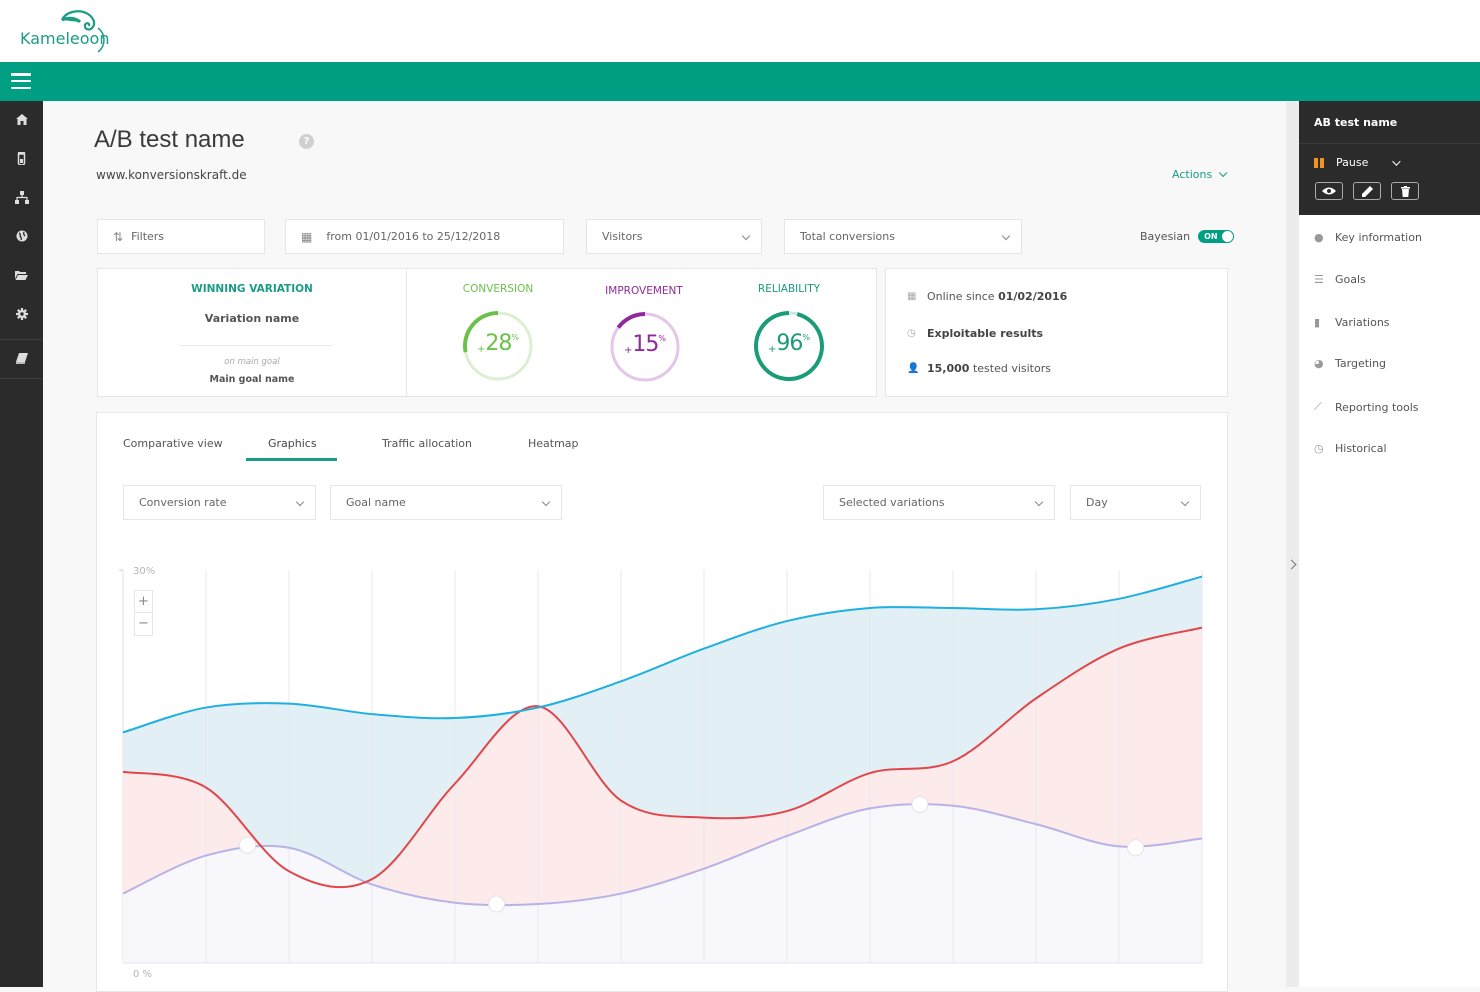  I want to click on date-range-value: from 01/01/2016 to 25/12/2018, so click(413, 236).